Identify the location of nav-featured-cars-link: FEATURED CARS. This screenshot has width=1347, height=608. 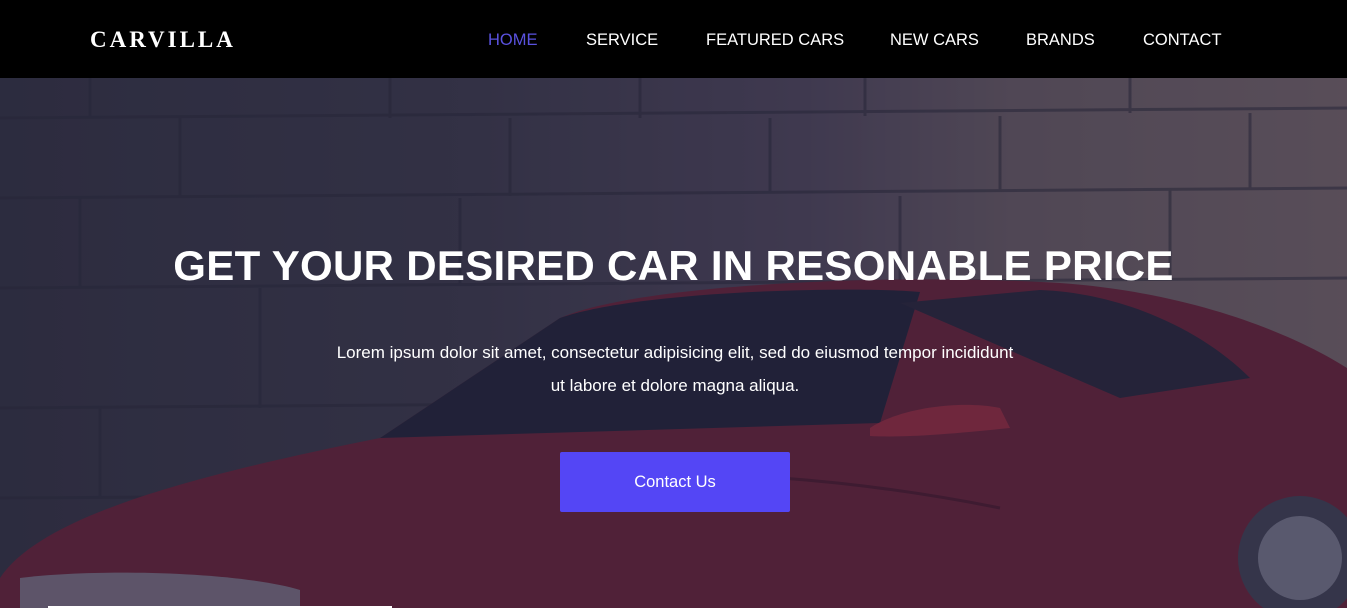
(775, 40).